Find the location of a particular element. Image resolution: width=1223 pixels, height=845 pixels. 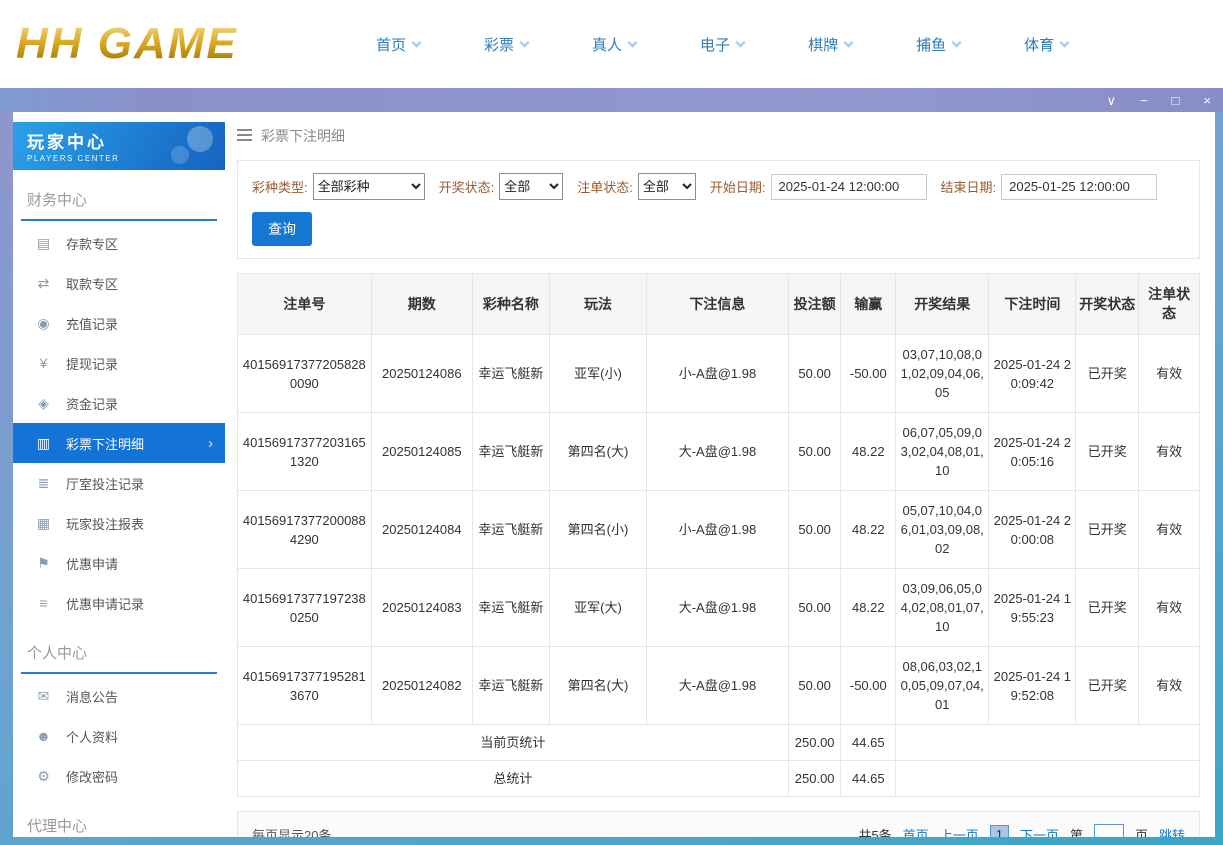

sidebar-item-message-board: ✉ 消息公告 is located at coordinates (119, 696).